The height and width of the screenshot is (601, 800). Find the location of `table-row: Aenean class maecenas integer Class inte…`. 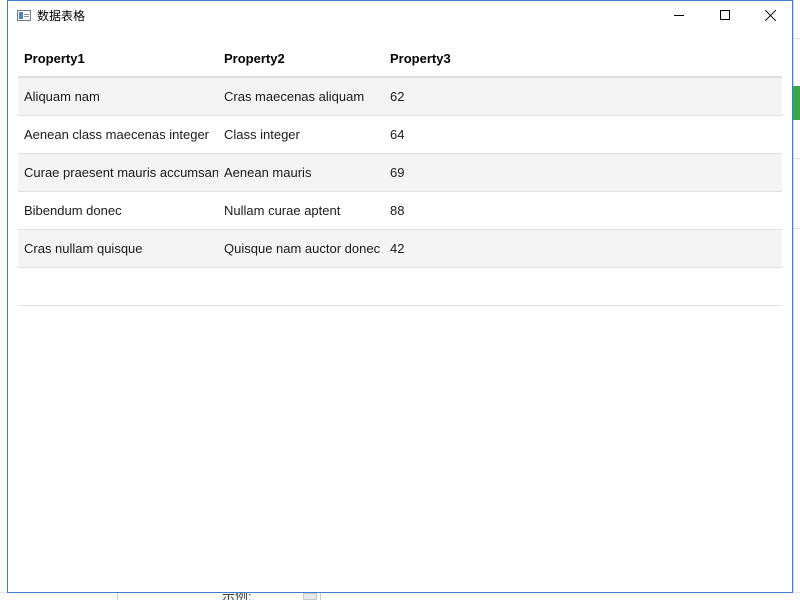

table-row: Aenean class maecenas integer Class inte… is located at coordinates (400, 135).